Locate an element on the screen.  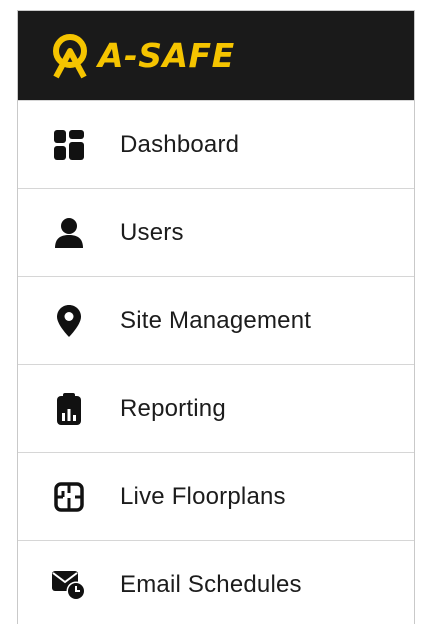
nav-item-label: Email Schedules is located at coordinates (211, 584).